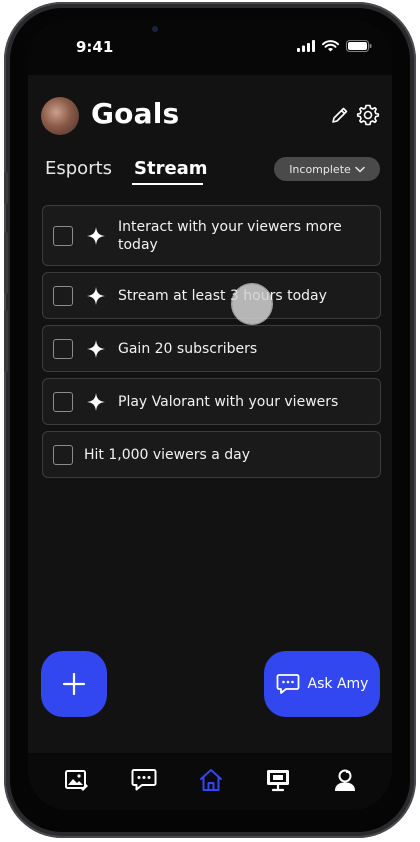  I want to click on goal-text: Hit 1,000 viewers a day, so click(167, 454).